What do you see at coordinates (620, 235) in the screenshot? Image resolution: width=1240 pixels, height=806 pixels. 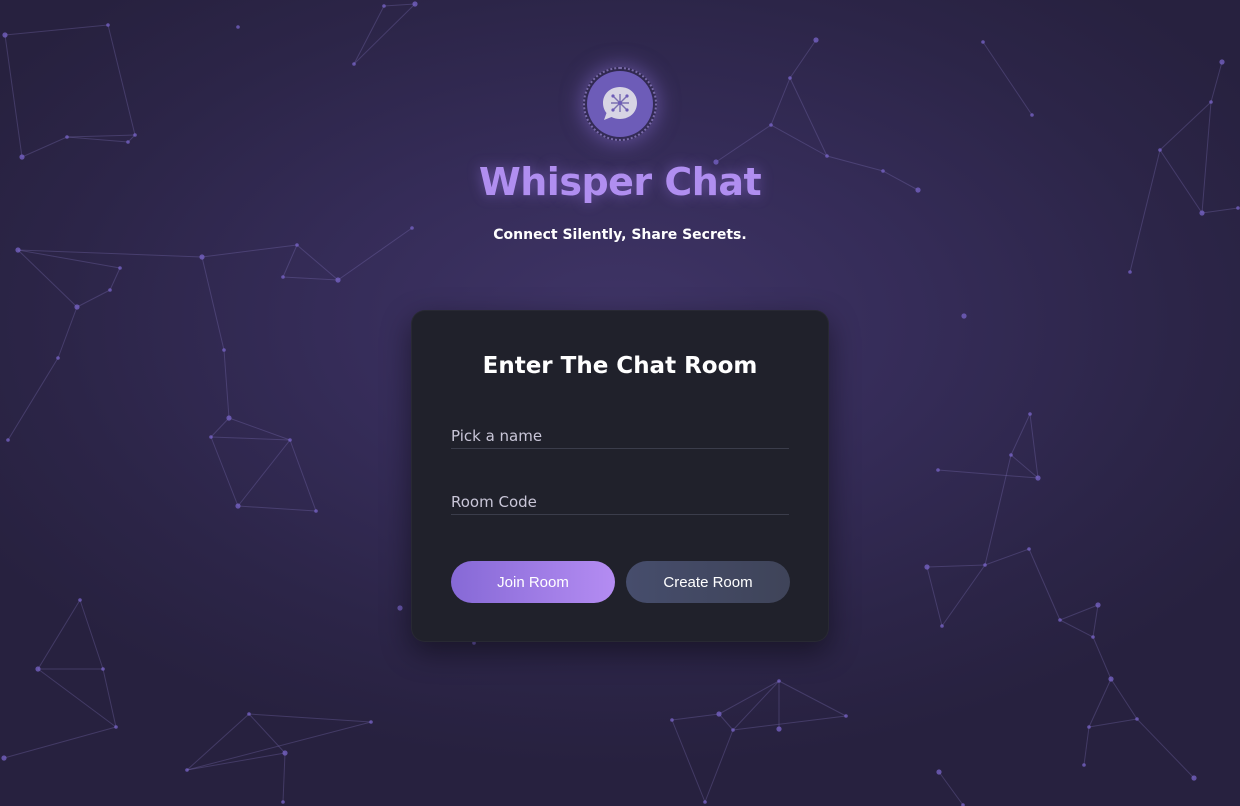 I see `app-tagline: Connect Silently, Share Secrets.` at bounding box center [620, 235].